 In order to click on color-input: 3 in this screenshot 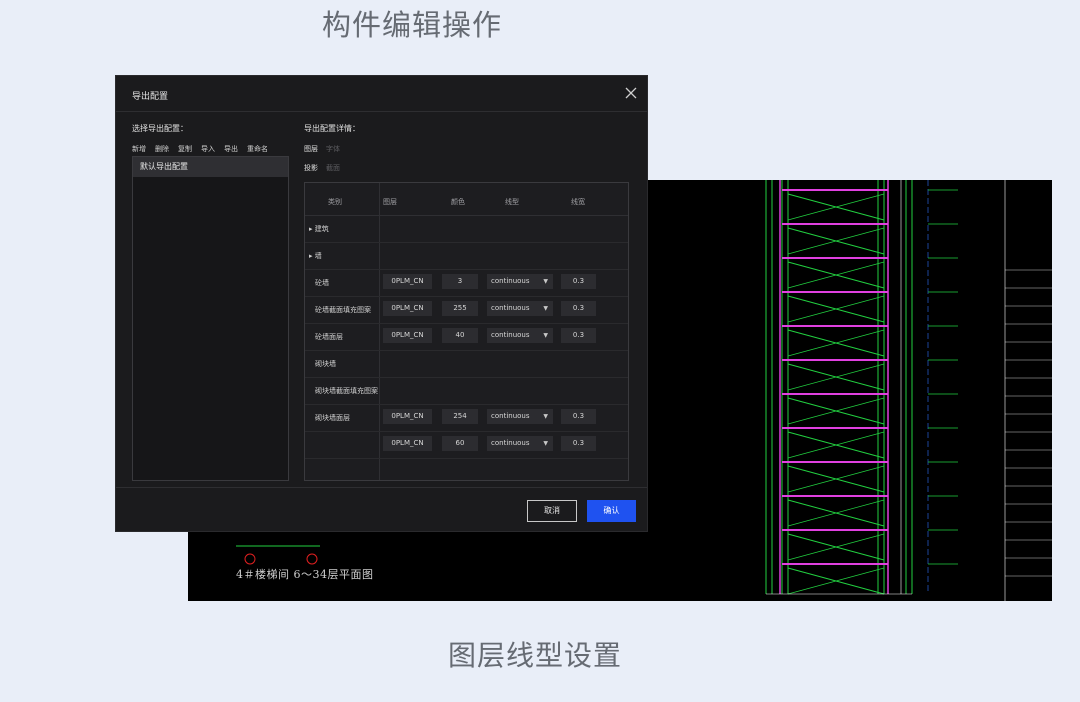, I will do `click(460, 281)`.